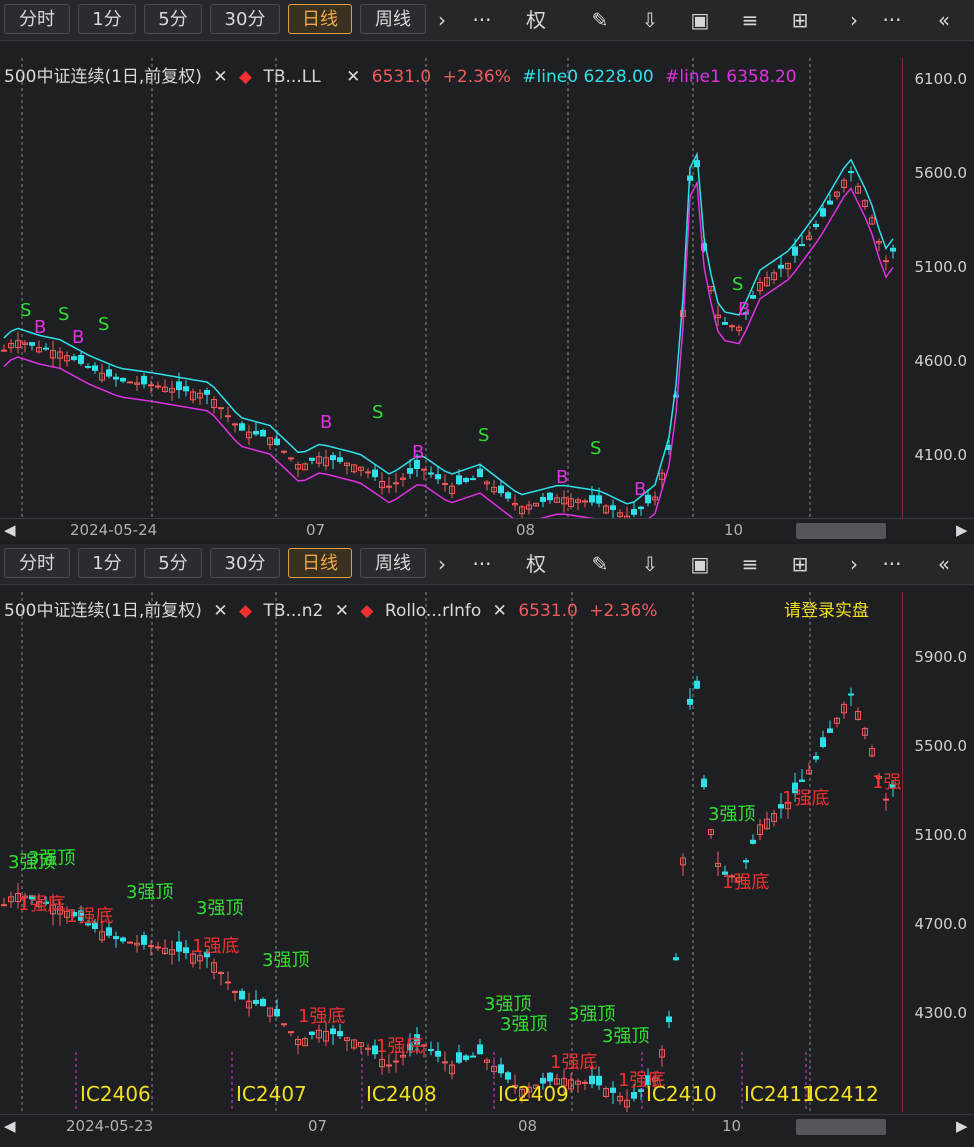 The image size is (974, 1147). What do you see at coordinates (487, 1126) in the screenshot?
I see `bottom-time-axis: ◀ 2024-05-23 07 08 10 ▶` at bounding box center [487, 1126].